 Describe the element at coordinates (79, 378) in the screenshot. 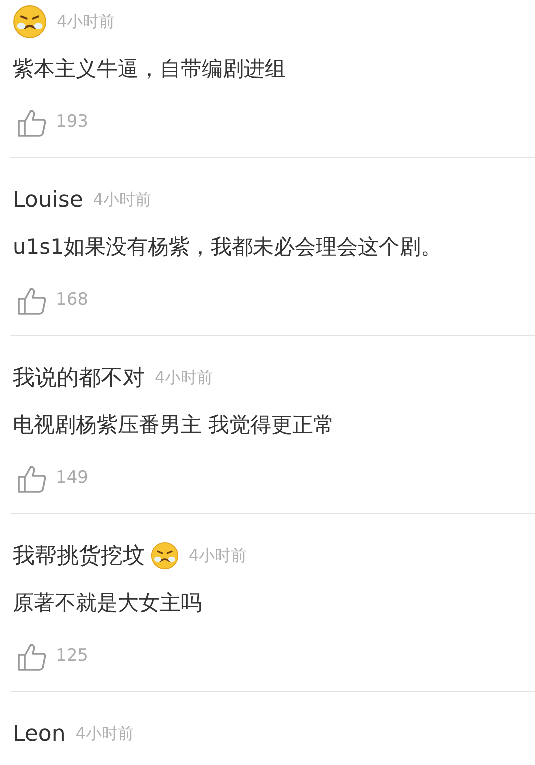

I see `username: 我说的都不对` at that location.